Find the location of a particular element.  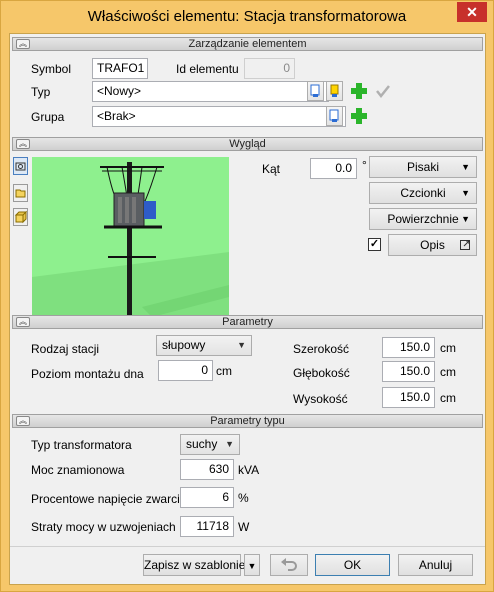

description-label: Opis is located at coordinates (432, 245).